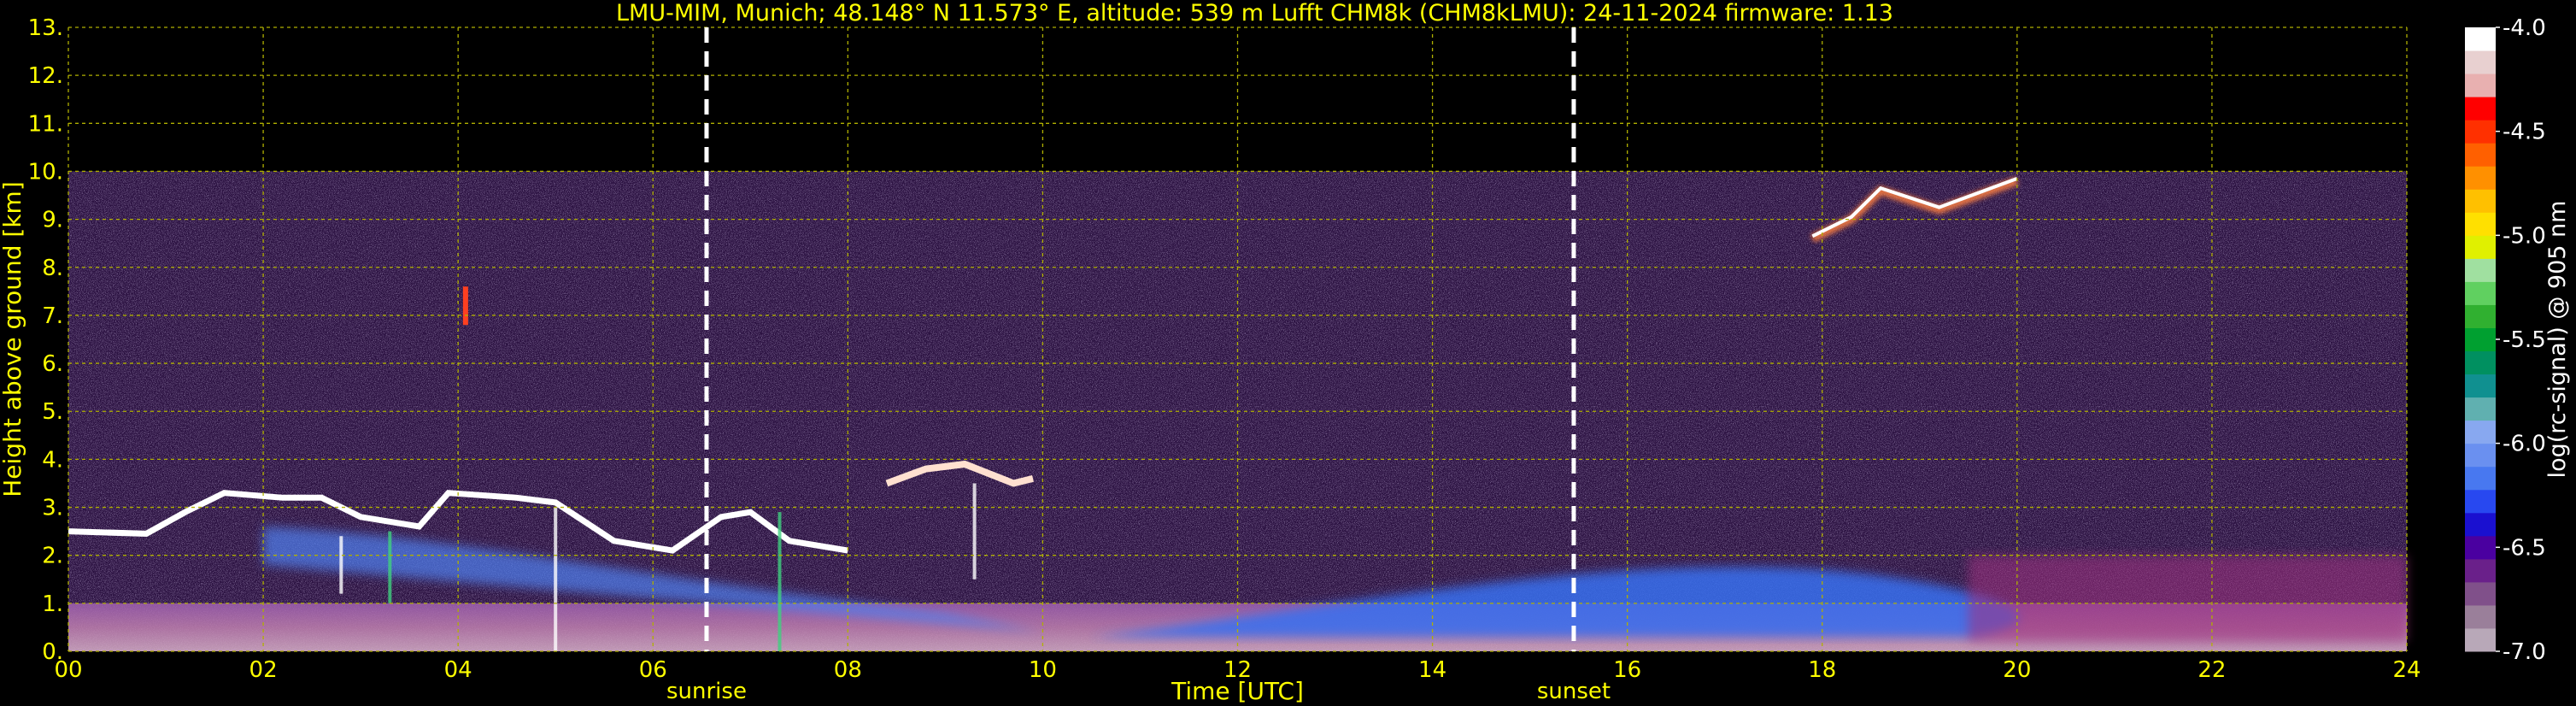 This screenshot has width=2576, height=706. I want to click on x-tick-label: 20, so click(2017, 670).